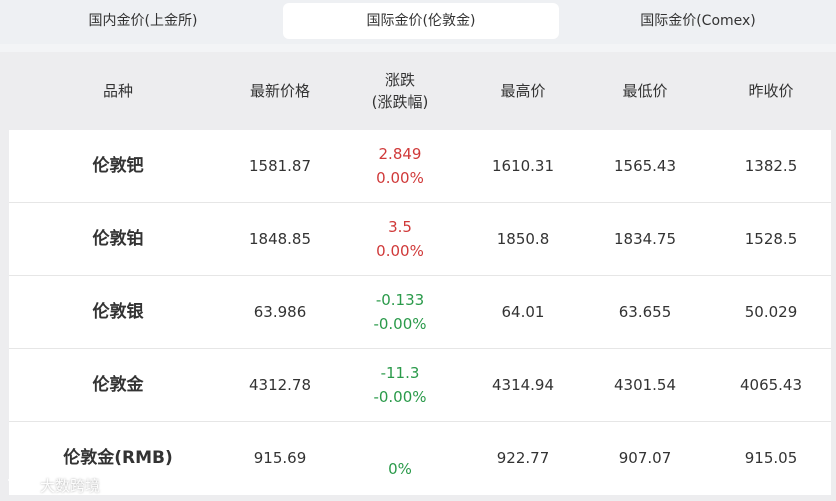 This screenshot has height=501, width=836. What do you see at coordinates (771, 458) in the screenshot?
I see `row-prev-close: 915.05` at bounding box center [771, 458].